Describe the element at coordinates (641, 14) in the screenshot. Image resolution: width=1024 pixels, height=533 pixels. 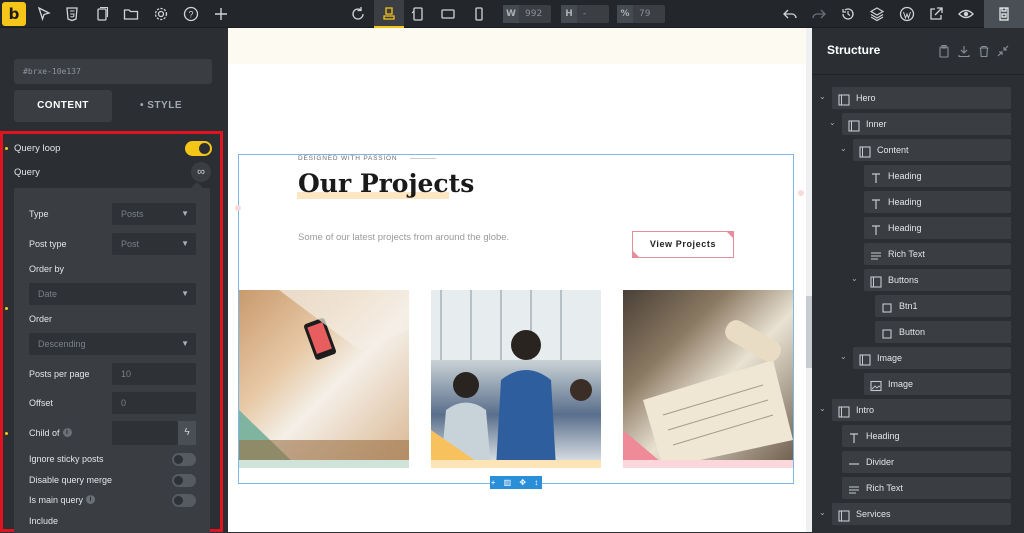
I see `zoom-field: % 79` at that location.